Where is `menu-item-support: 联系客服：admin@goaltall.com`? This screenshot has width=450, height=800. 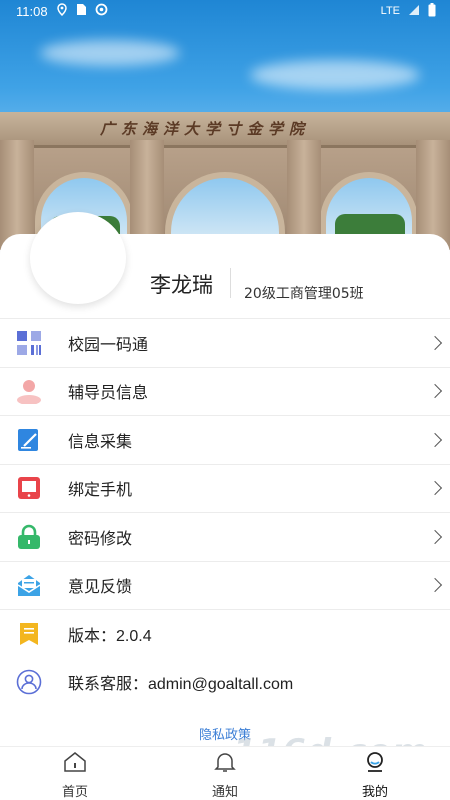 menu-item-support: 联系客服：admin@goaltall.com is located at coordinates (225, 682).